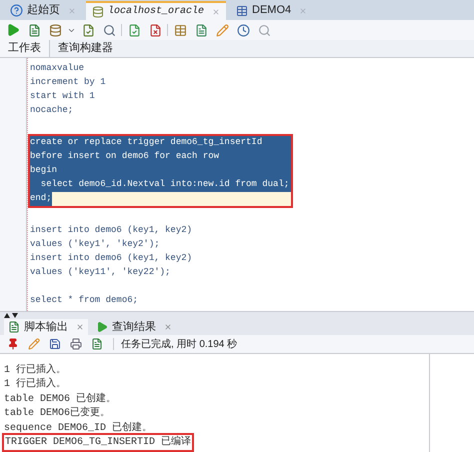 Image resolution: width=474 pixels, height=452 pixels. I want to click on code-line: values ('key1', 'key2');, so click(95, 245).